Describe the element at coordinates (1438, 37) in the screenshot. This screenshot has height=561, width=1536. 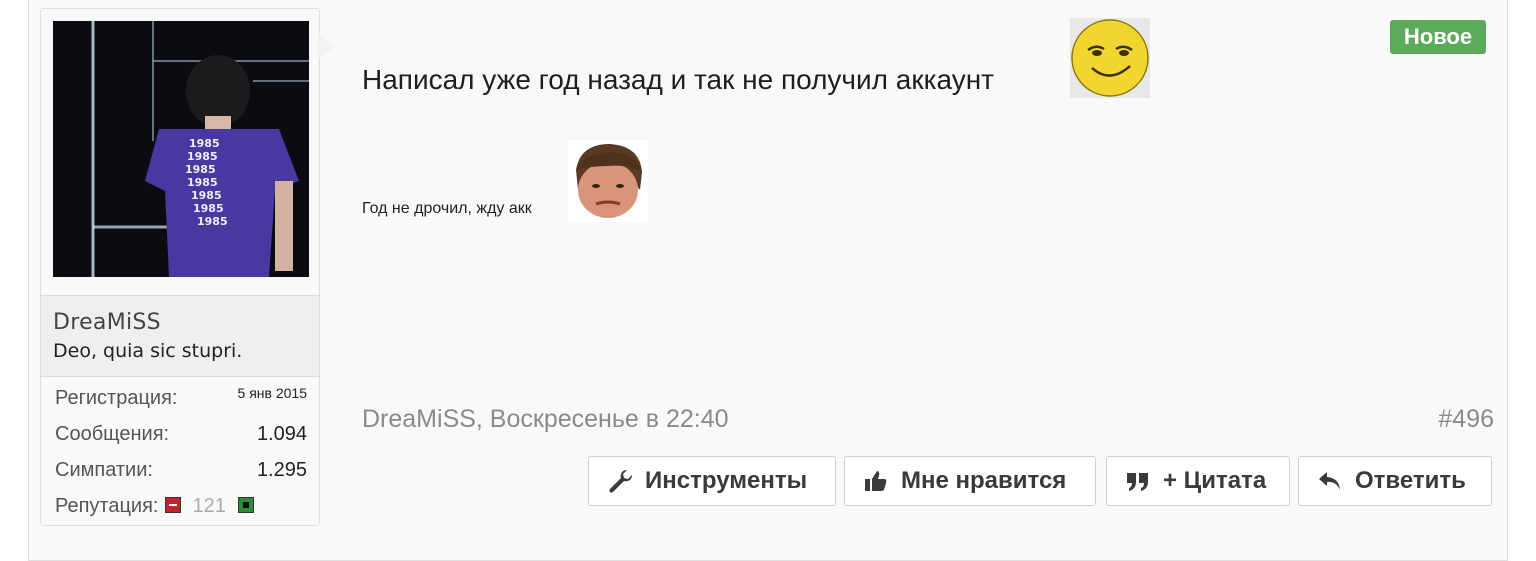
I see `new-badge: Новое` at that location.